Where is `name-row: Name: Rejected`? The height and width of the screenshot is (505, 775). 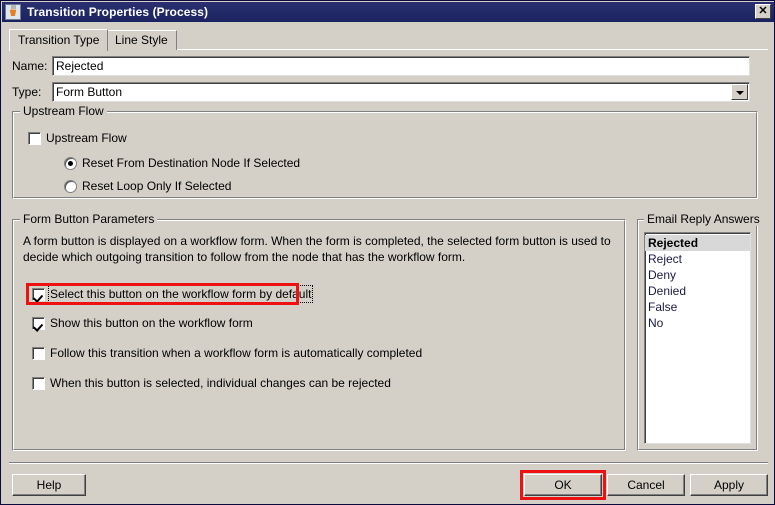
name-row: Name: Rejected is located at coordinates (390, 66).